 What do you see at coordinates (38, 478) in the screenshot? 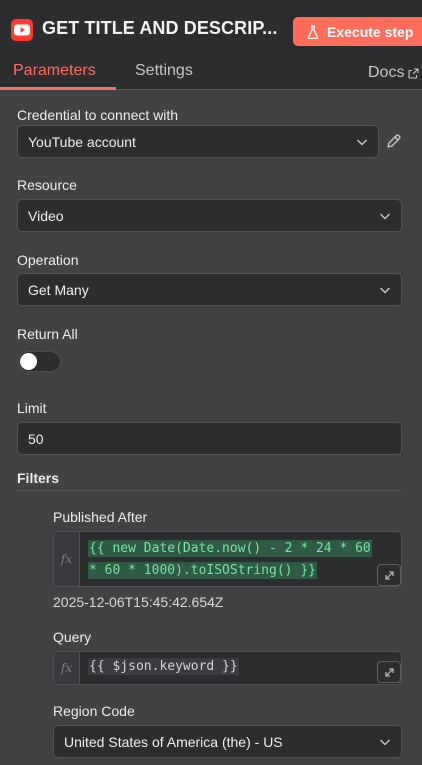
I see `filters-heading: Filters` at bounding box center [38, 478].